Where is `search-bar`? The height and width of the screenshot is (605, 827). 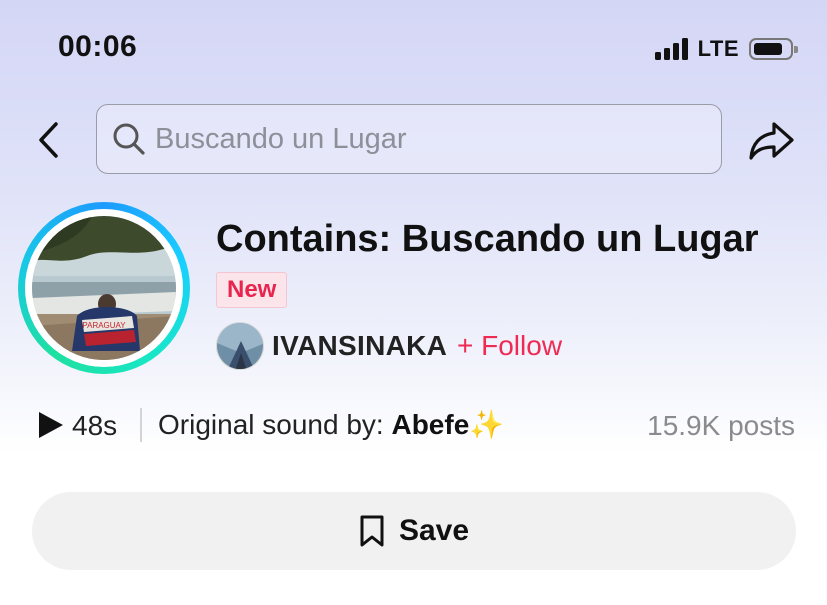 search-bar is located at coordinates (409, 139).